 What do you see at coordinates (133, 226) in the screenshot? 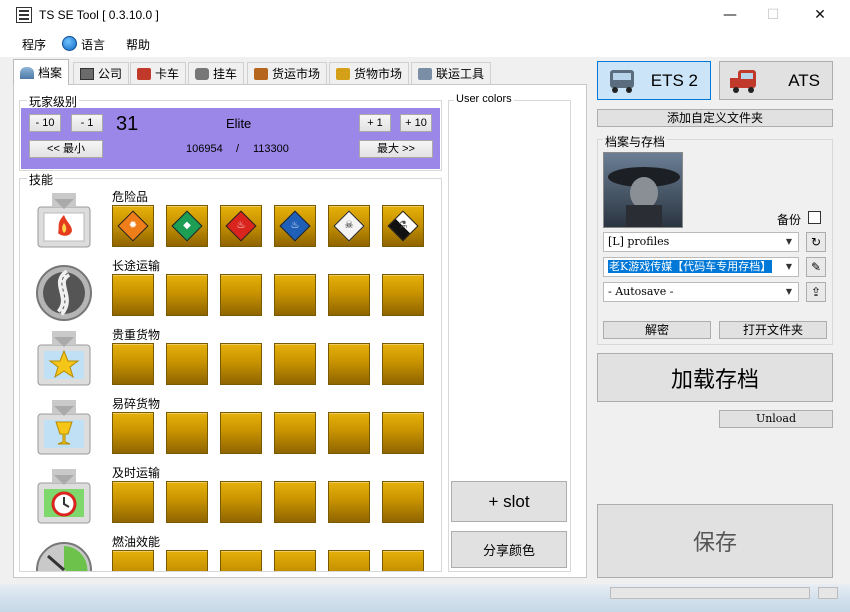
I see `adr-slot-explosives: ✹` at bounding box center [133, 226].